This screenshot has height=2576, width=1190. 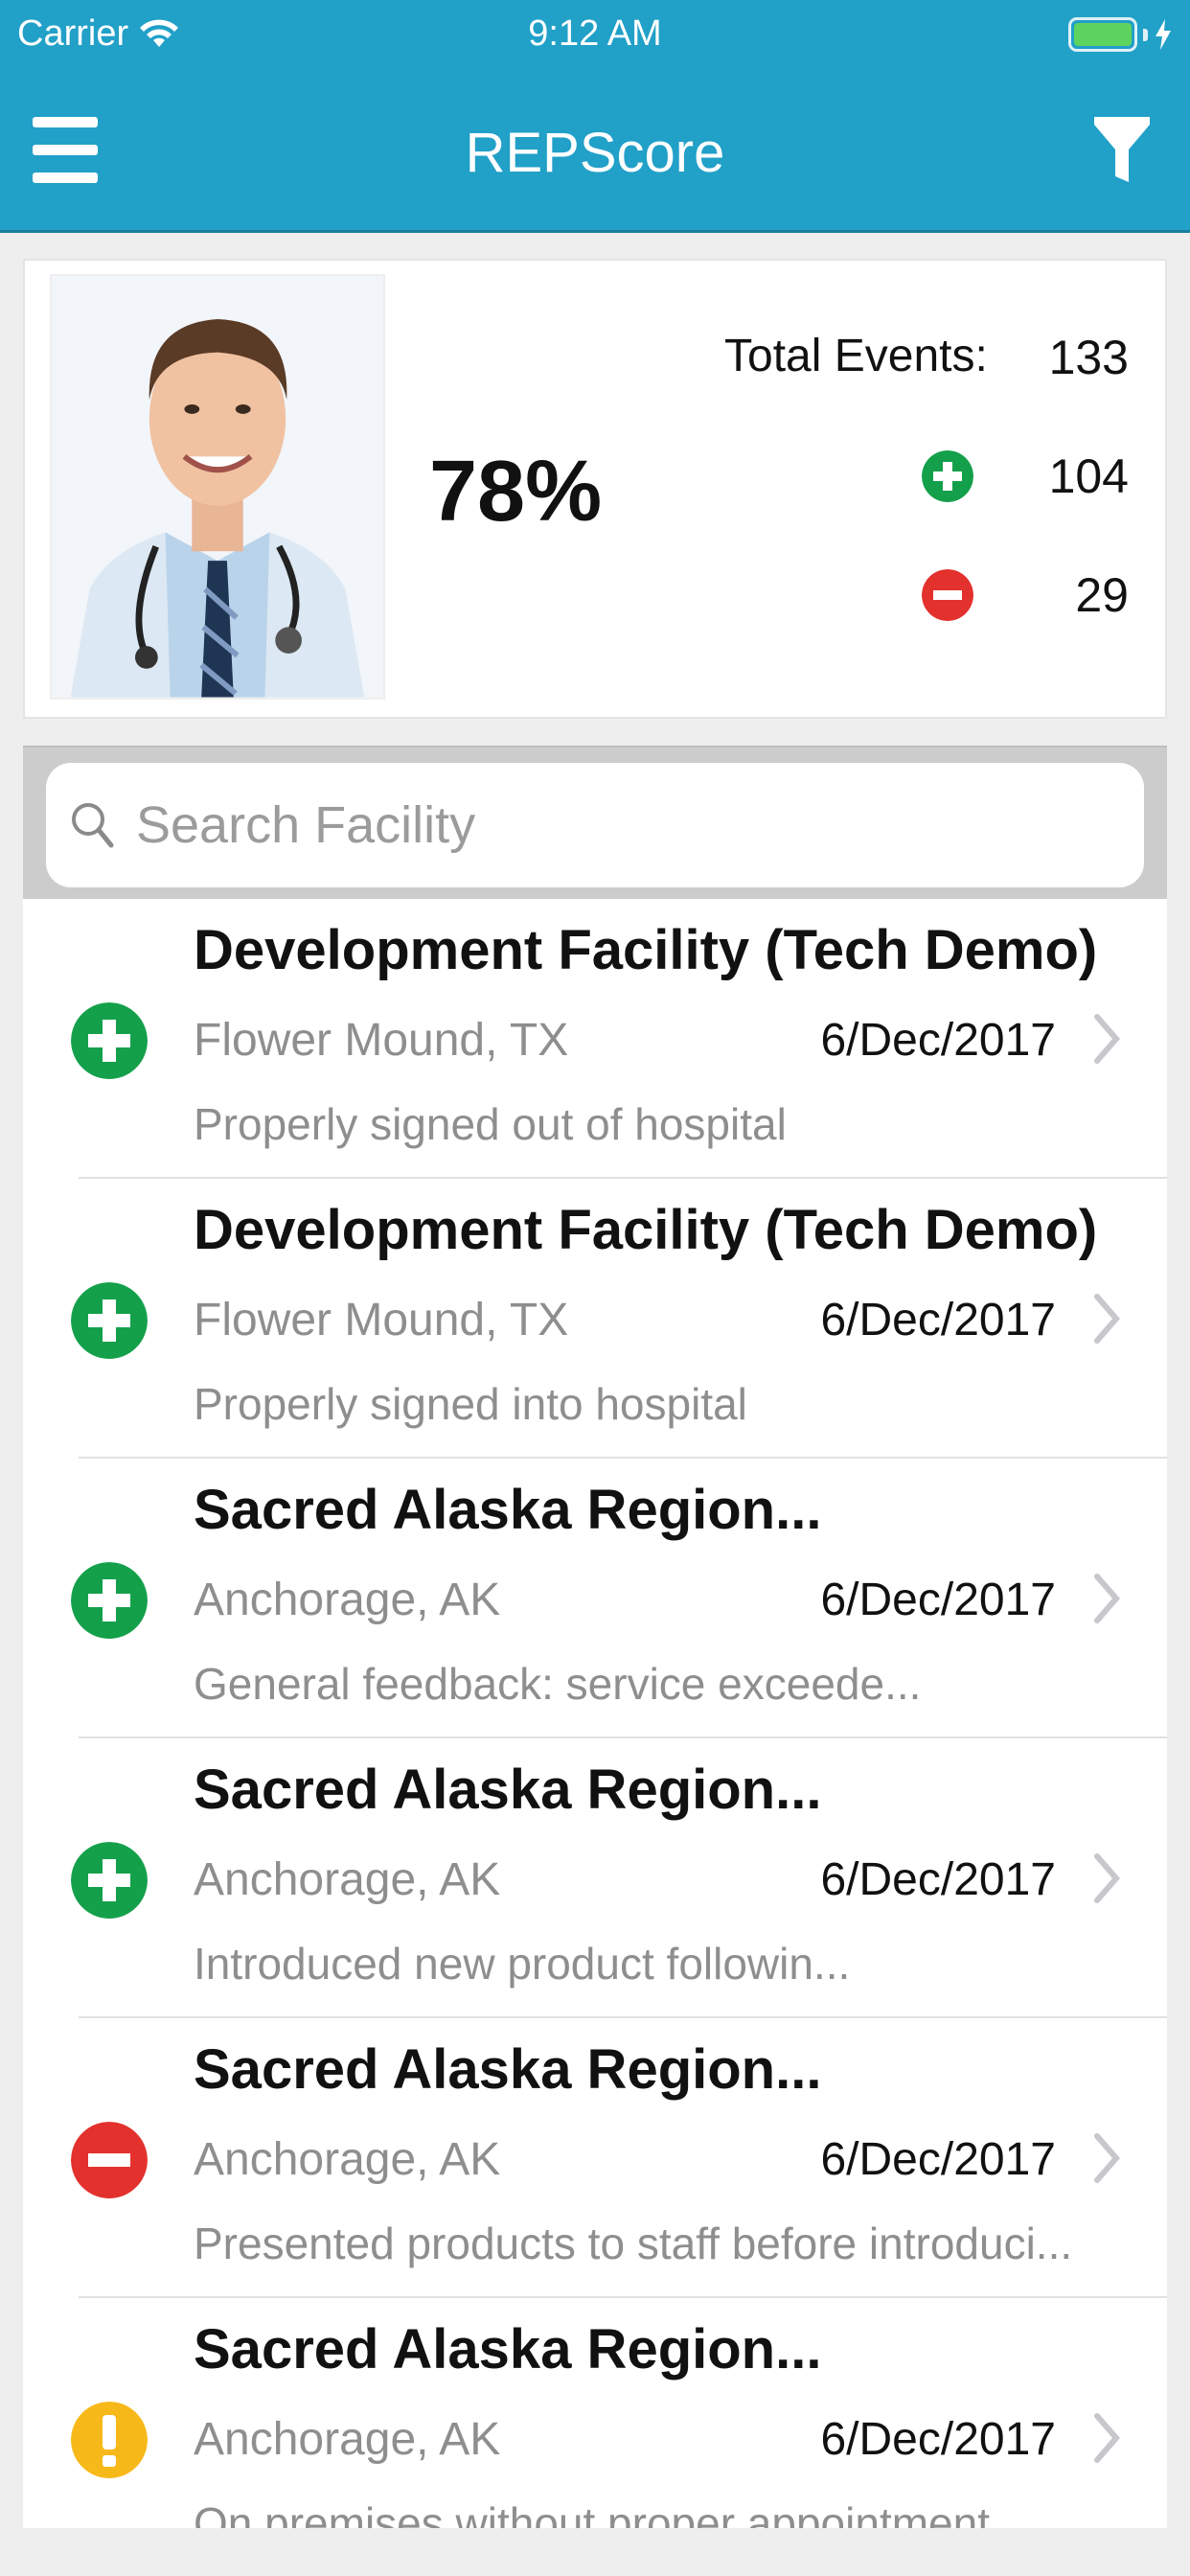 I want to click on search-bar, so click(x=595, y=822).